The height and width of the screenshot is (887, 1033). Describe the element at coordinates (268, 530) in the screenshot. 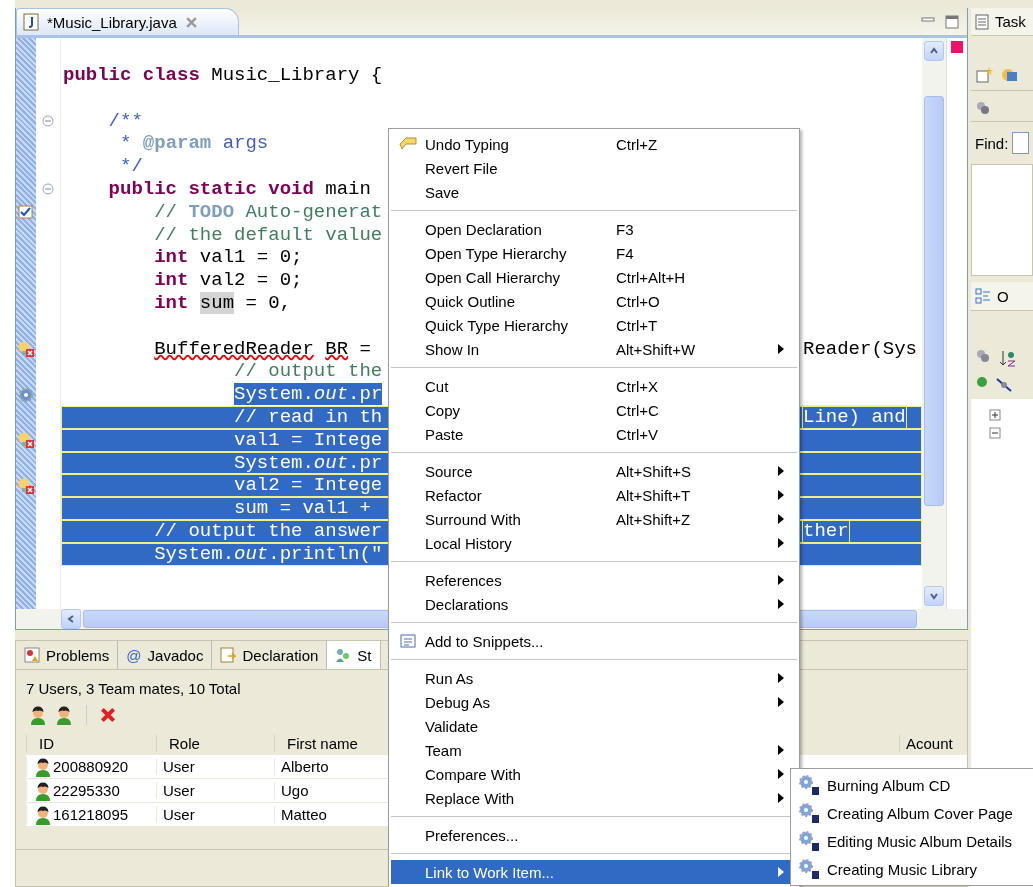

I see `code-token: // output the answer` at that location.